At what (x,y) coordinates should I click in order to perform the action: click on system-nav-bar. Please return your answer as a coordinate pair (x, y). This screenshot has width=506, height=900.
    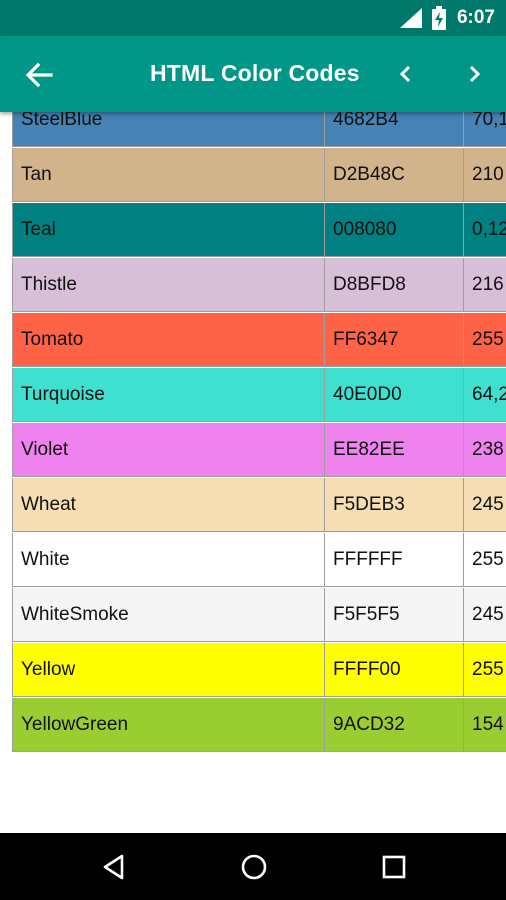
    Looking at the image, I should click on (253, 866).